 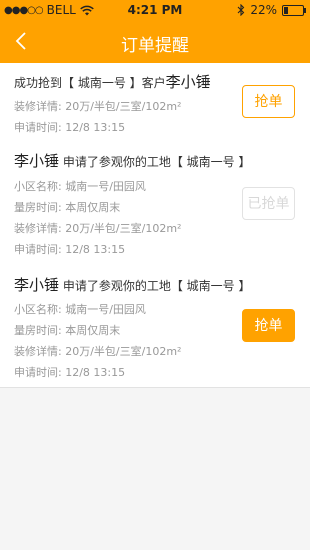 What do you see at coordinates (155, 46) in the screenshot?
I see `page-title: 订单提醒` at bounding box center [155, 46].